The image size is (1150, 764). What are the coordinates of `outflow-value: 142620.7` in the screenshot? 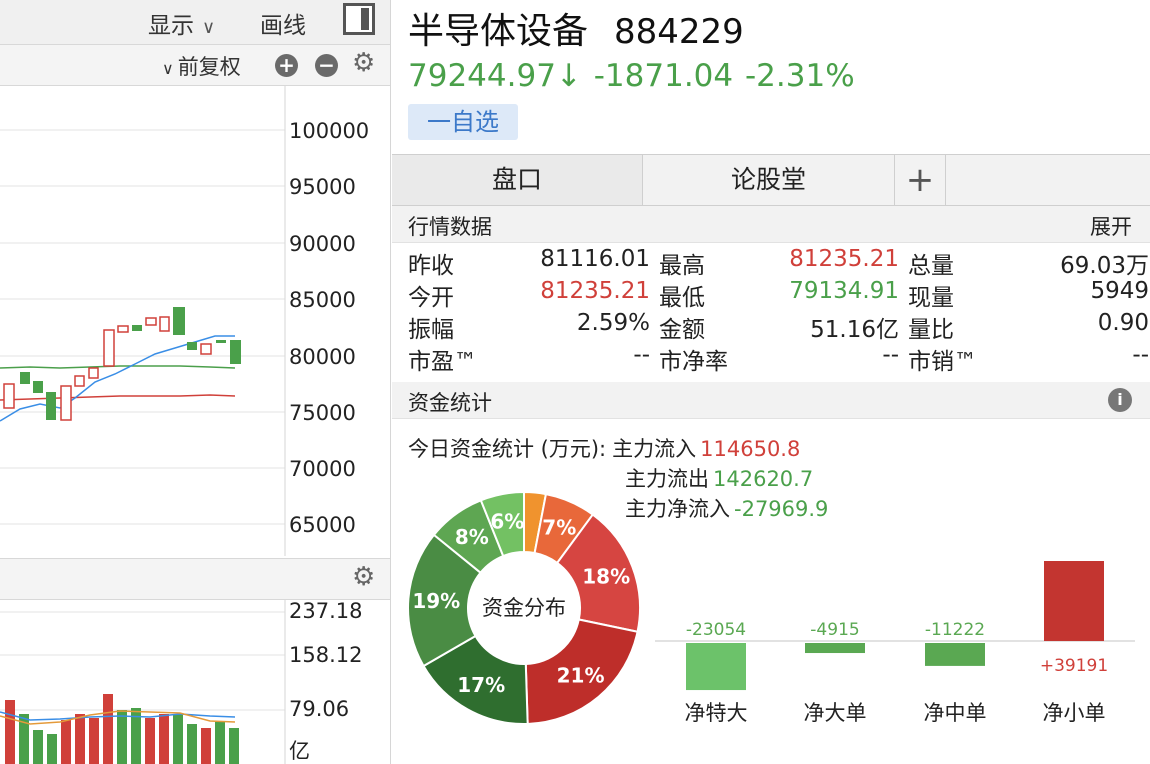 It's located at (763, 479).